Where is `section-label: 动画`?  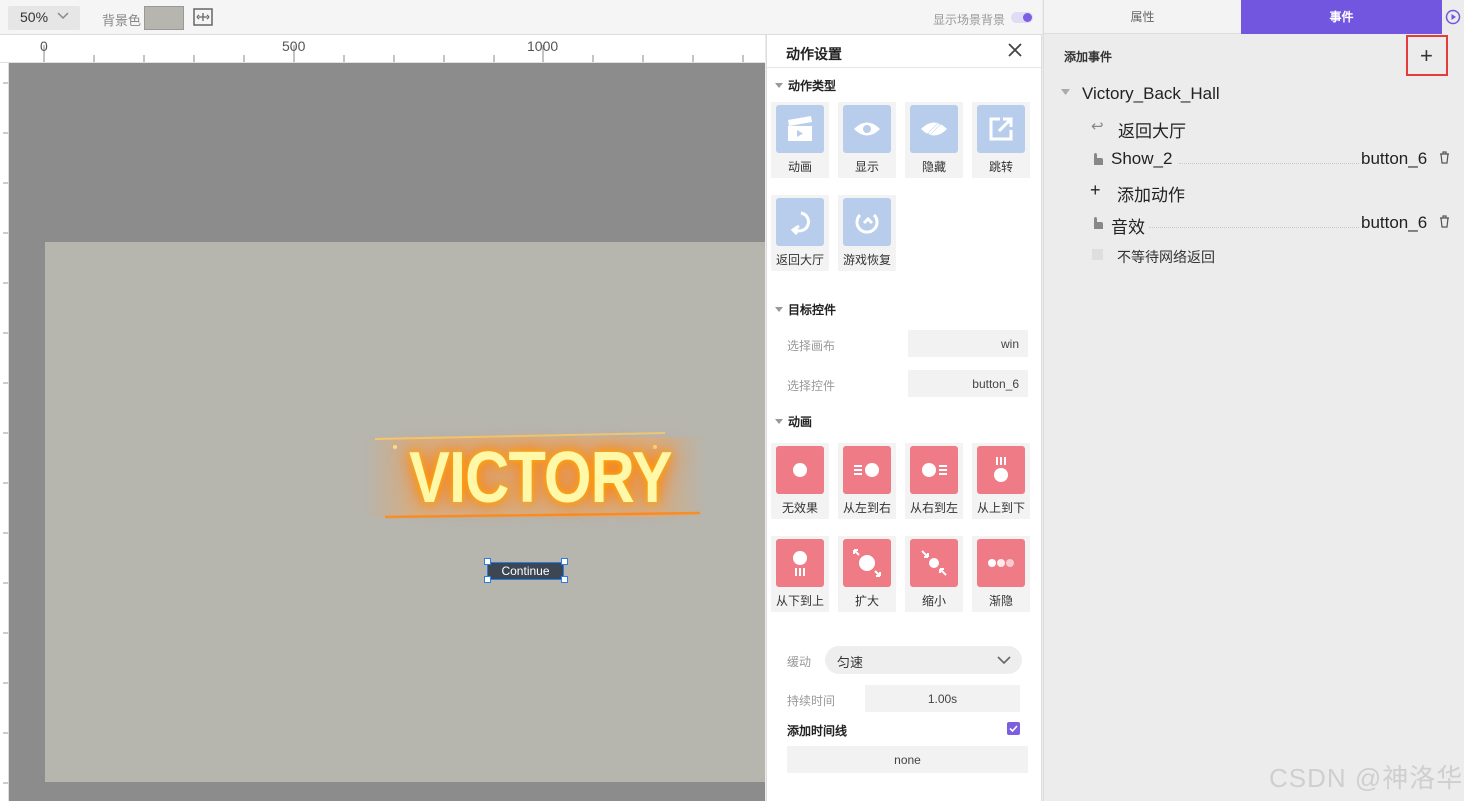
section-label: 动画 is located at coordinates (800, 422).